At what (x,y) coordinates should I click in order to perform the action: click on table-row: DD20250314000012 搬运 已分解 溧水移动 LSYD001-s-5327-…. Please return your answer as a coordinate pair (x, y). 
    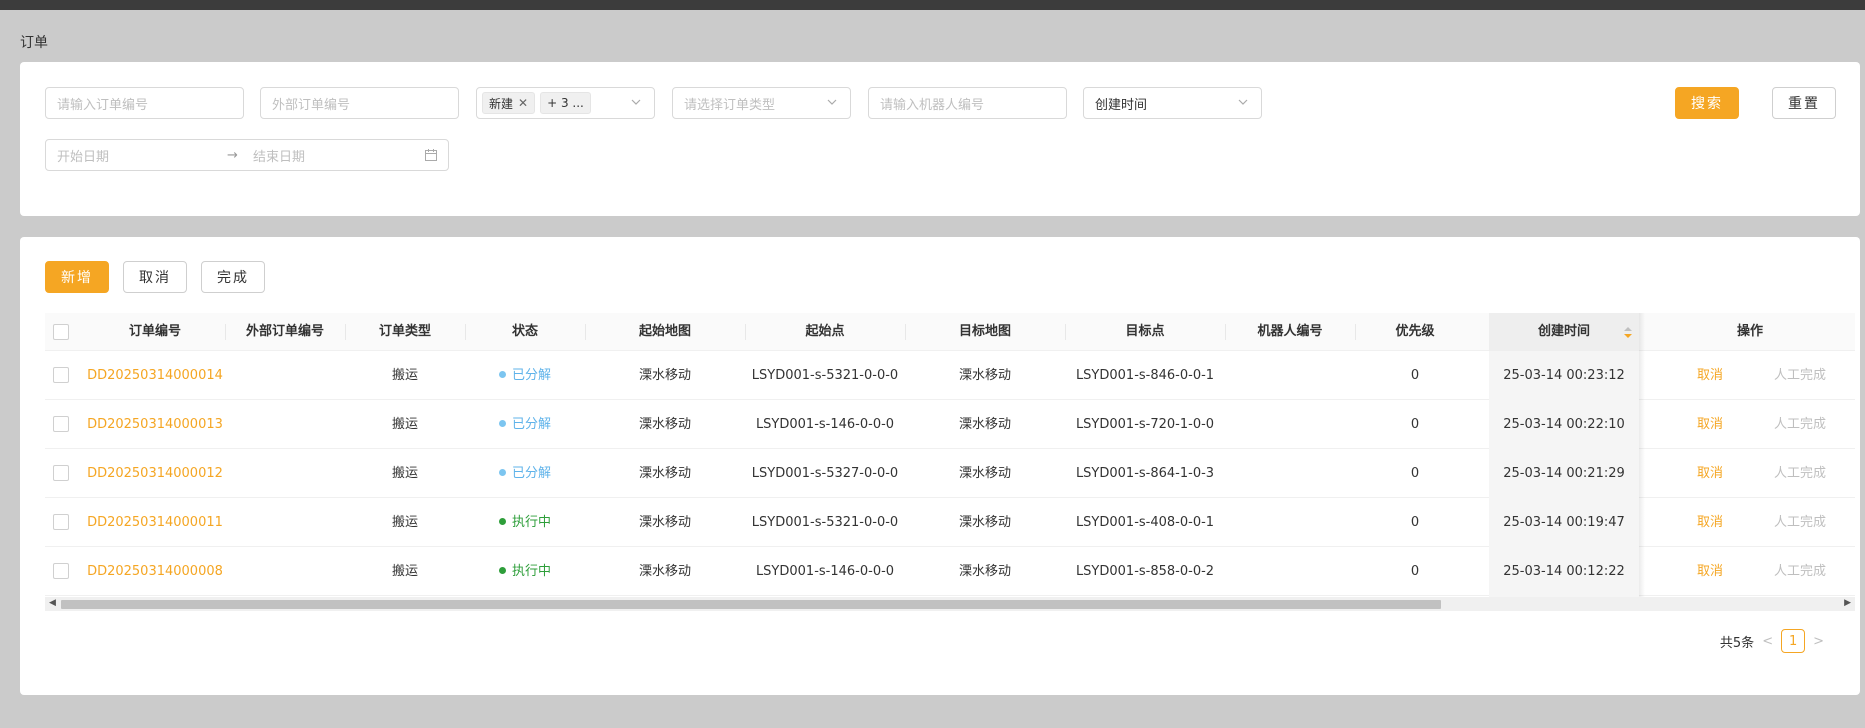
    Looking at the image, I should click on (950, 473).